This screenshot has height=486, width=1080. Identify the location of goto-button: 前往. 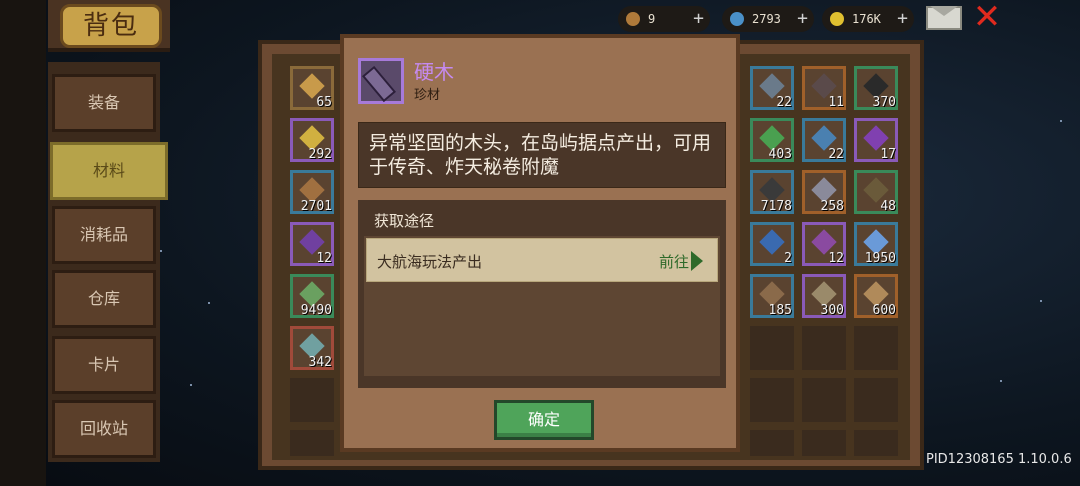
(674, 261).